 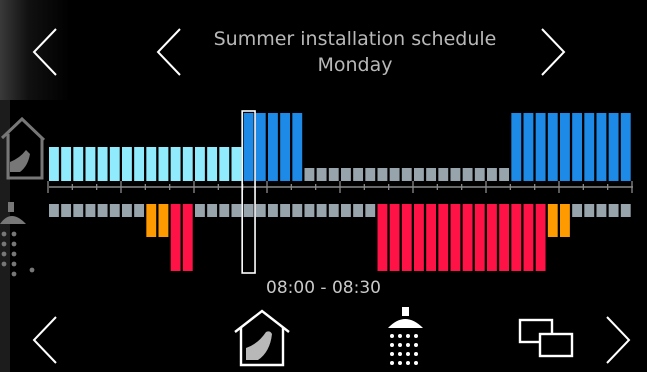 I want to click on house-thermometer-icon, so click(x=262, y=338).